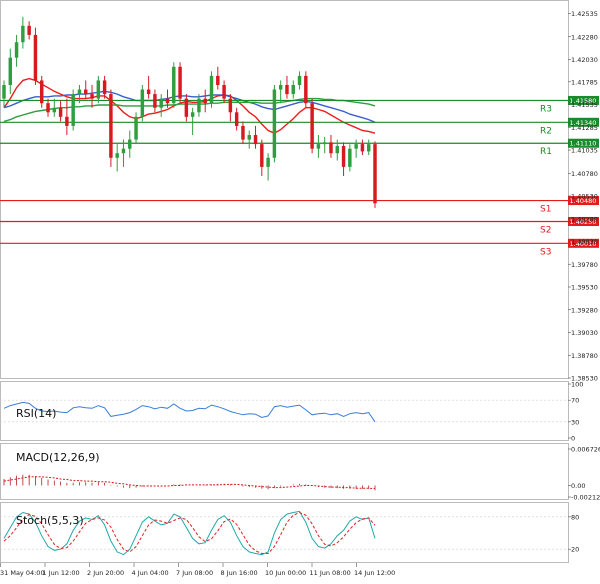 This screenshot has height=584, width=600. I want to click on rsi-tick-label: 0, so click(573, 439).